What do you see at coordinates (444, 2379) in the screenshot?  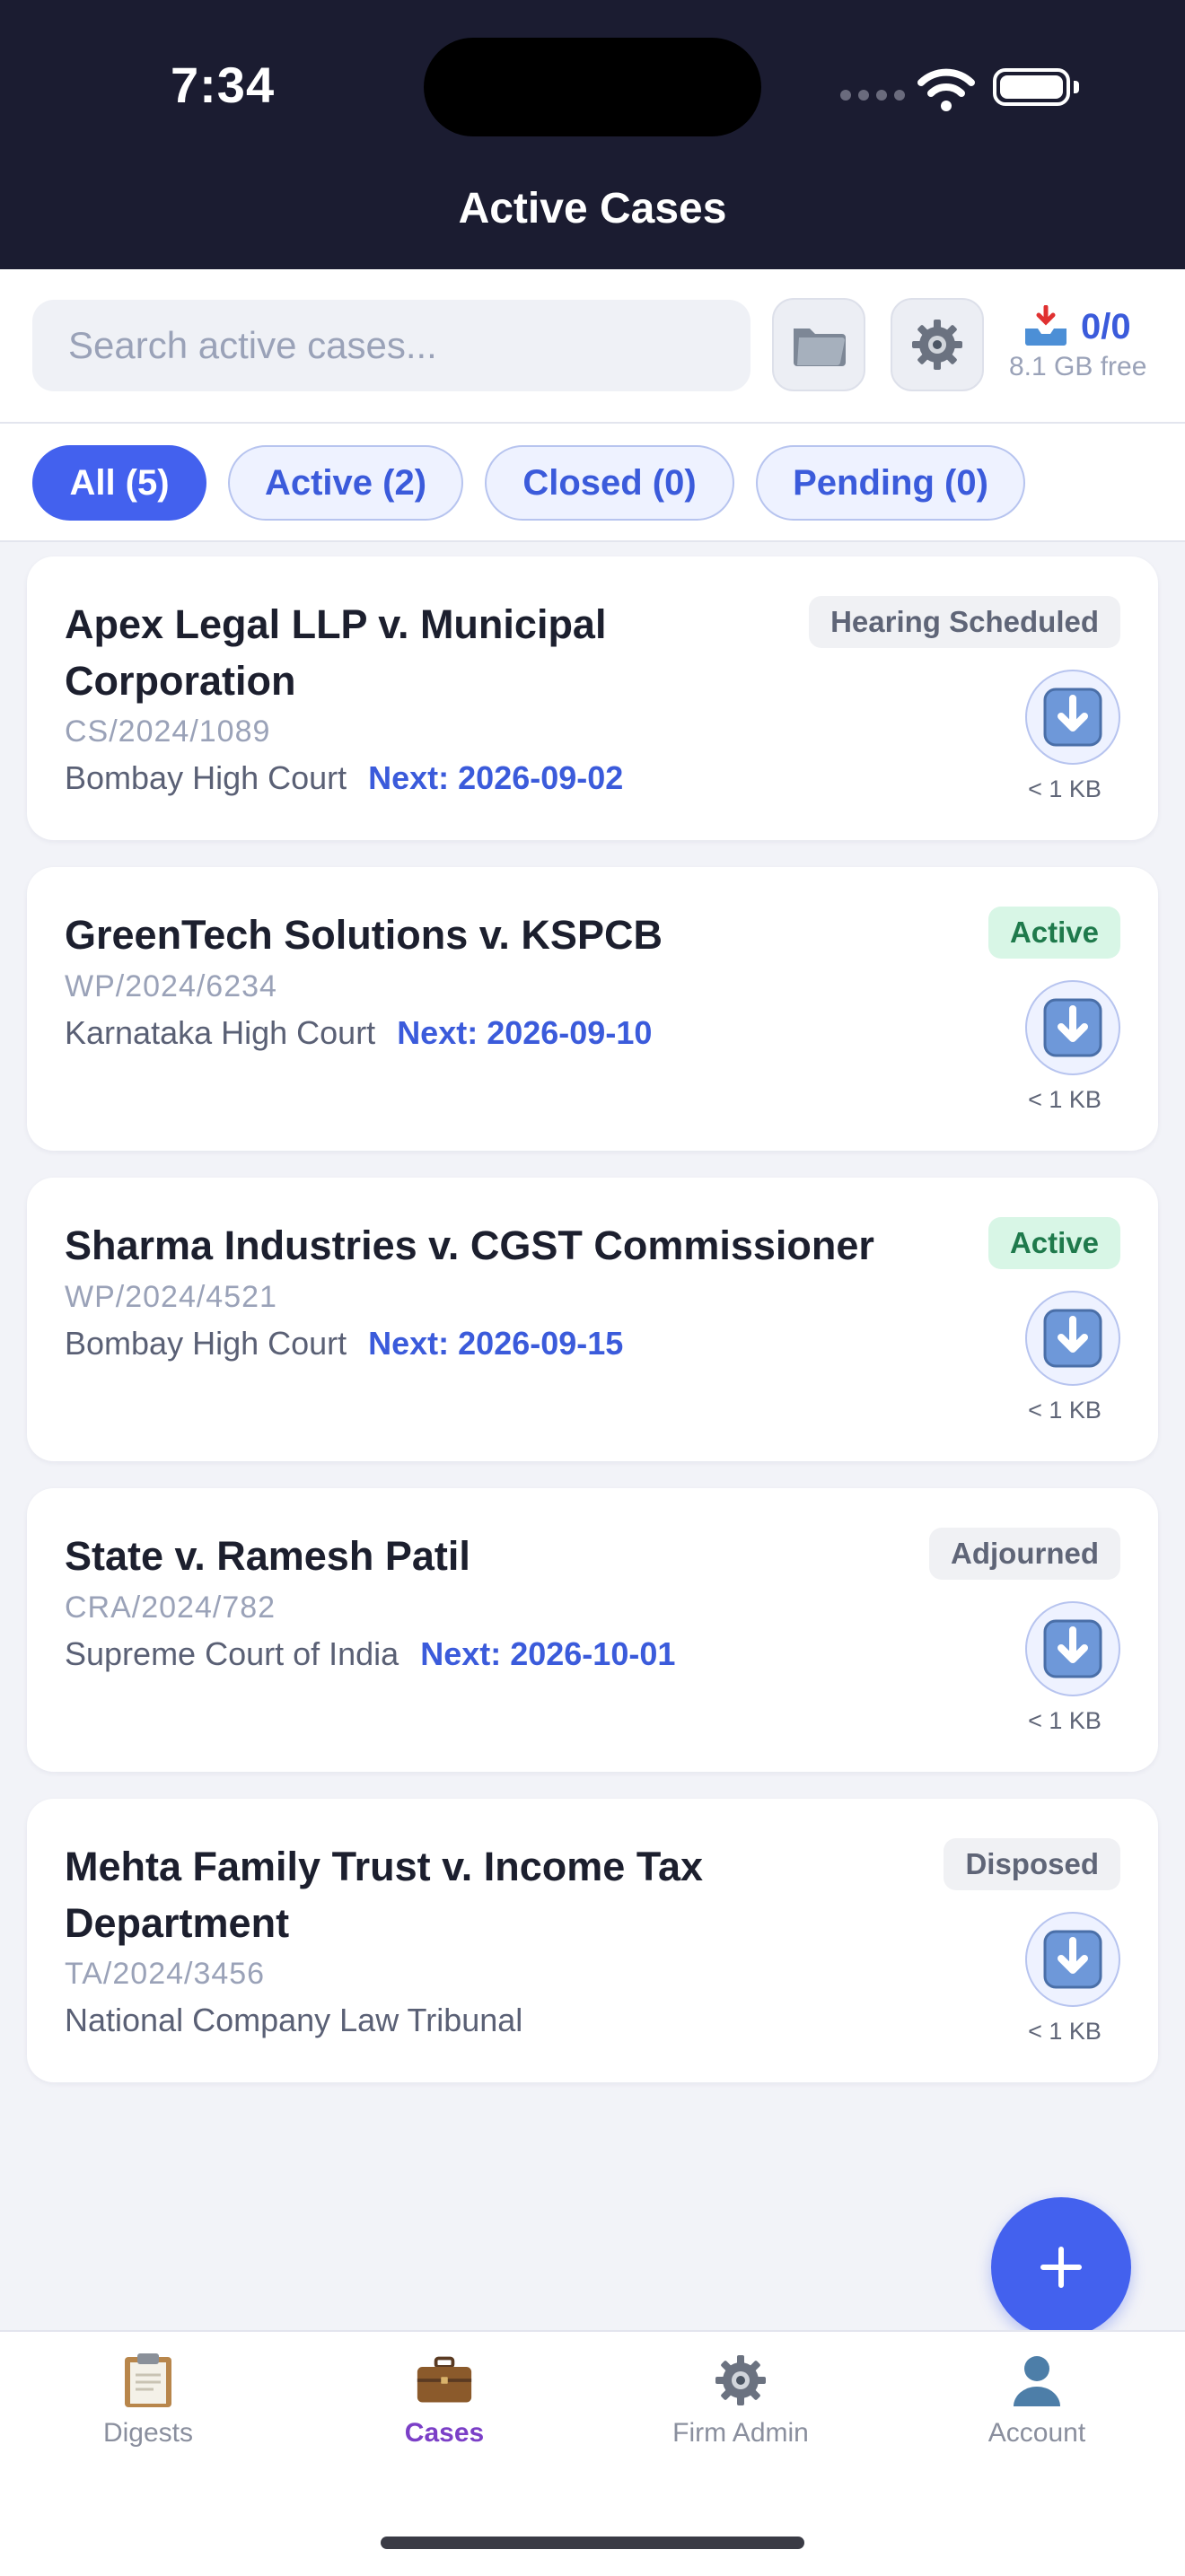 I see `briefcase-icon` at bounding box center [444, 2379].